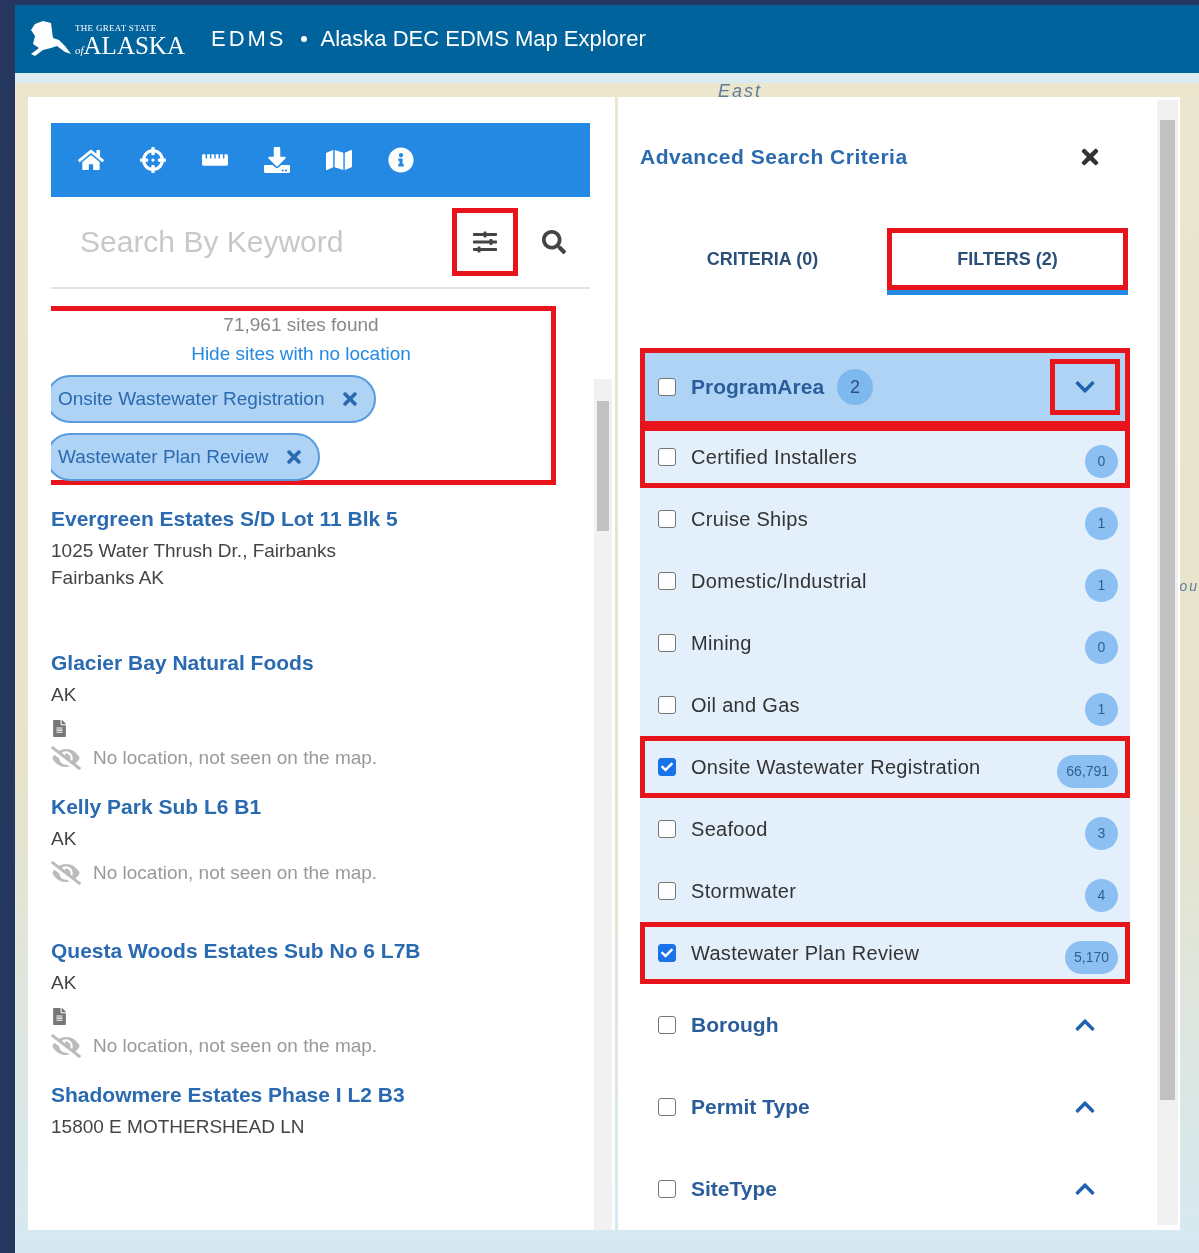 The width and height of the screenshot is (1199, 1253). What do you see at coordinates (740, 91) in the screenshot?
I see `map-label: East` at bounding box center [740, 91].